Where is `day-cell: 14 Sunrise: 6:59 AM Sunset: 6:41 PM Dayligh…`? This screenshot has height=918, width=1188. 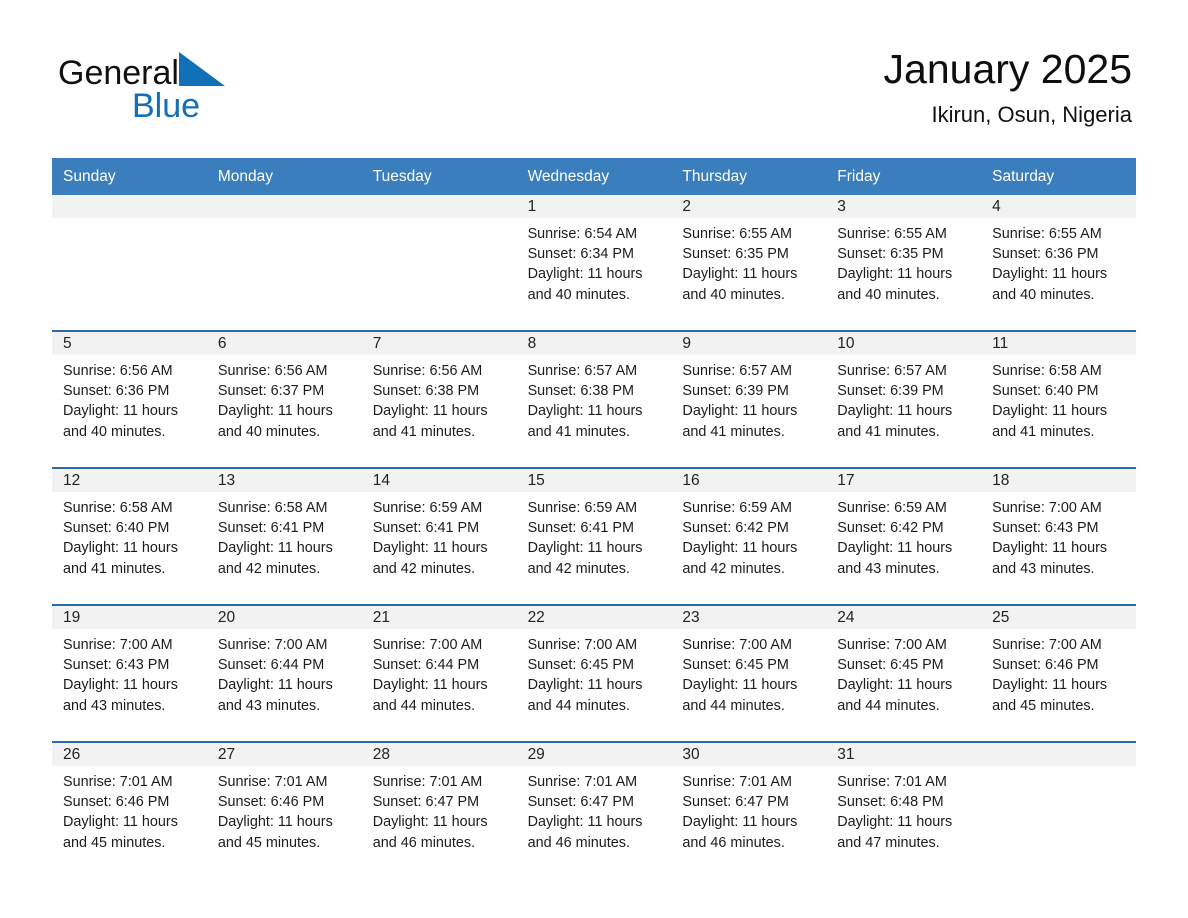
day-cell: 14 Sunrise: 6:59 AM Sunset: 6:41 PM Dayligh… is located at coordinates (439, 531).